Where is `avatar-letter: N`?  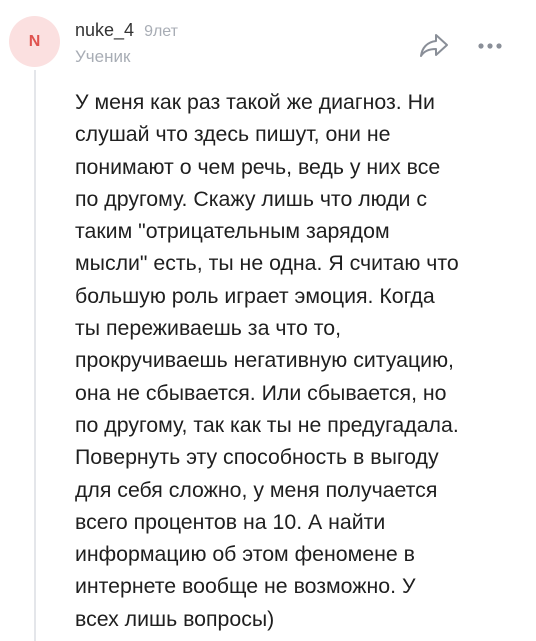
avatar-letter: N is located at coordinates (34, 41).